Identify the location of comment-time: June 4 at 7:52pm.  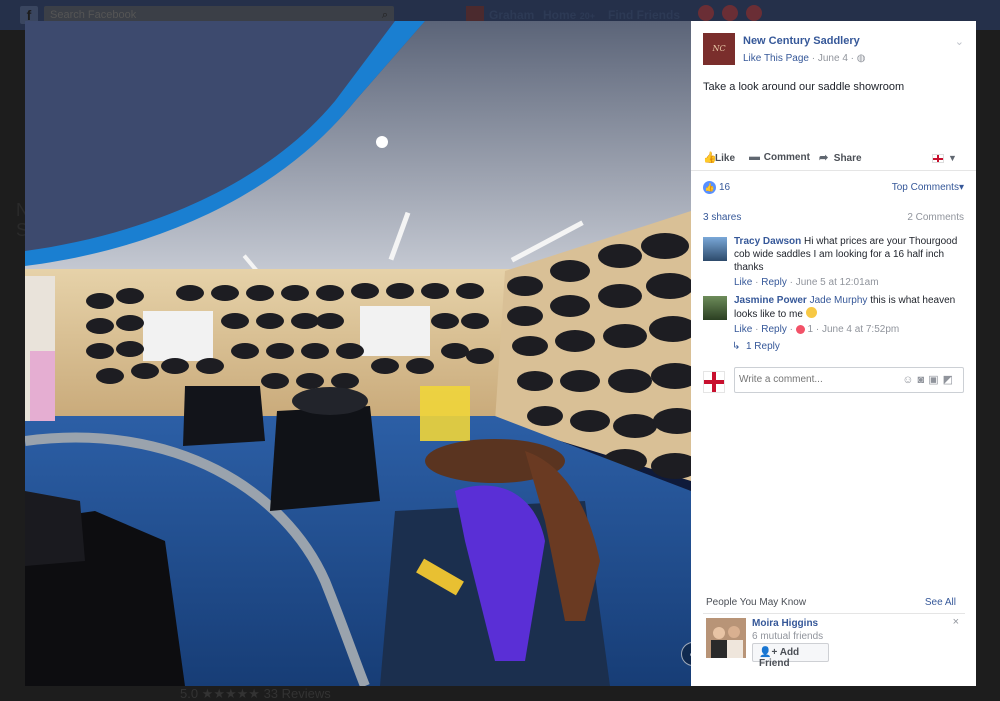
(860, 329).